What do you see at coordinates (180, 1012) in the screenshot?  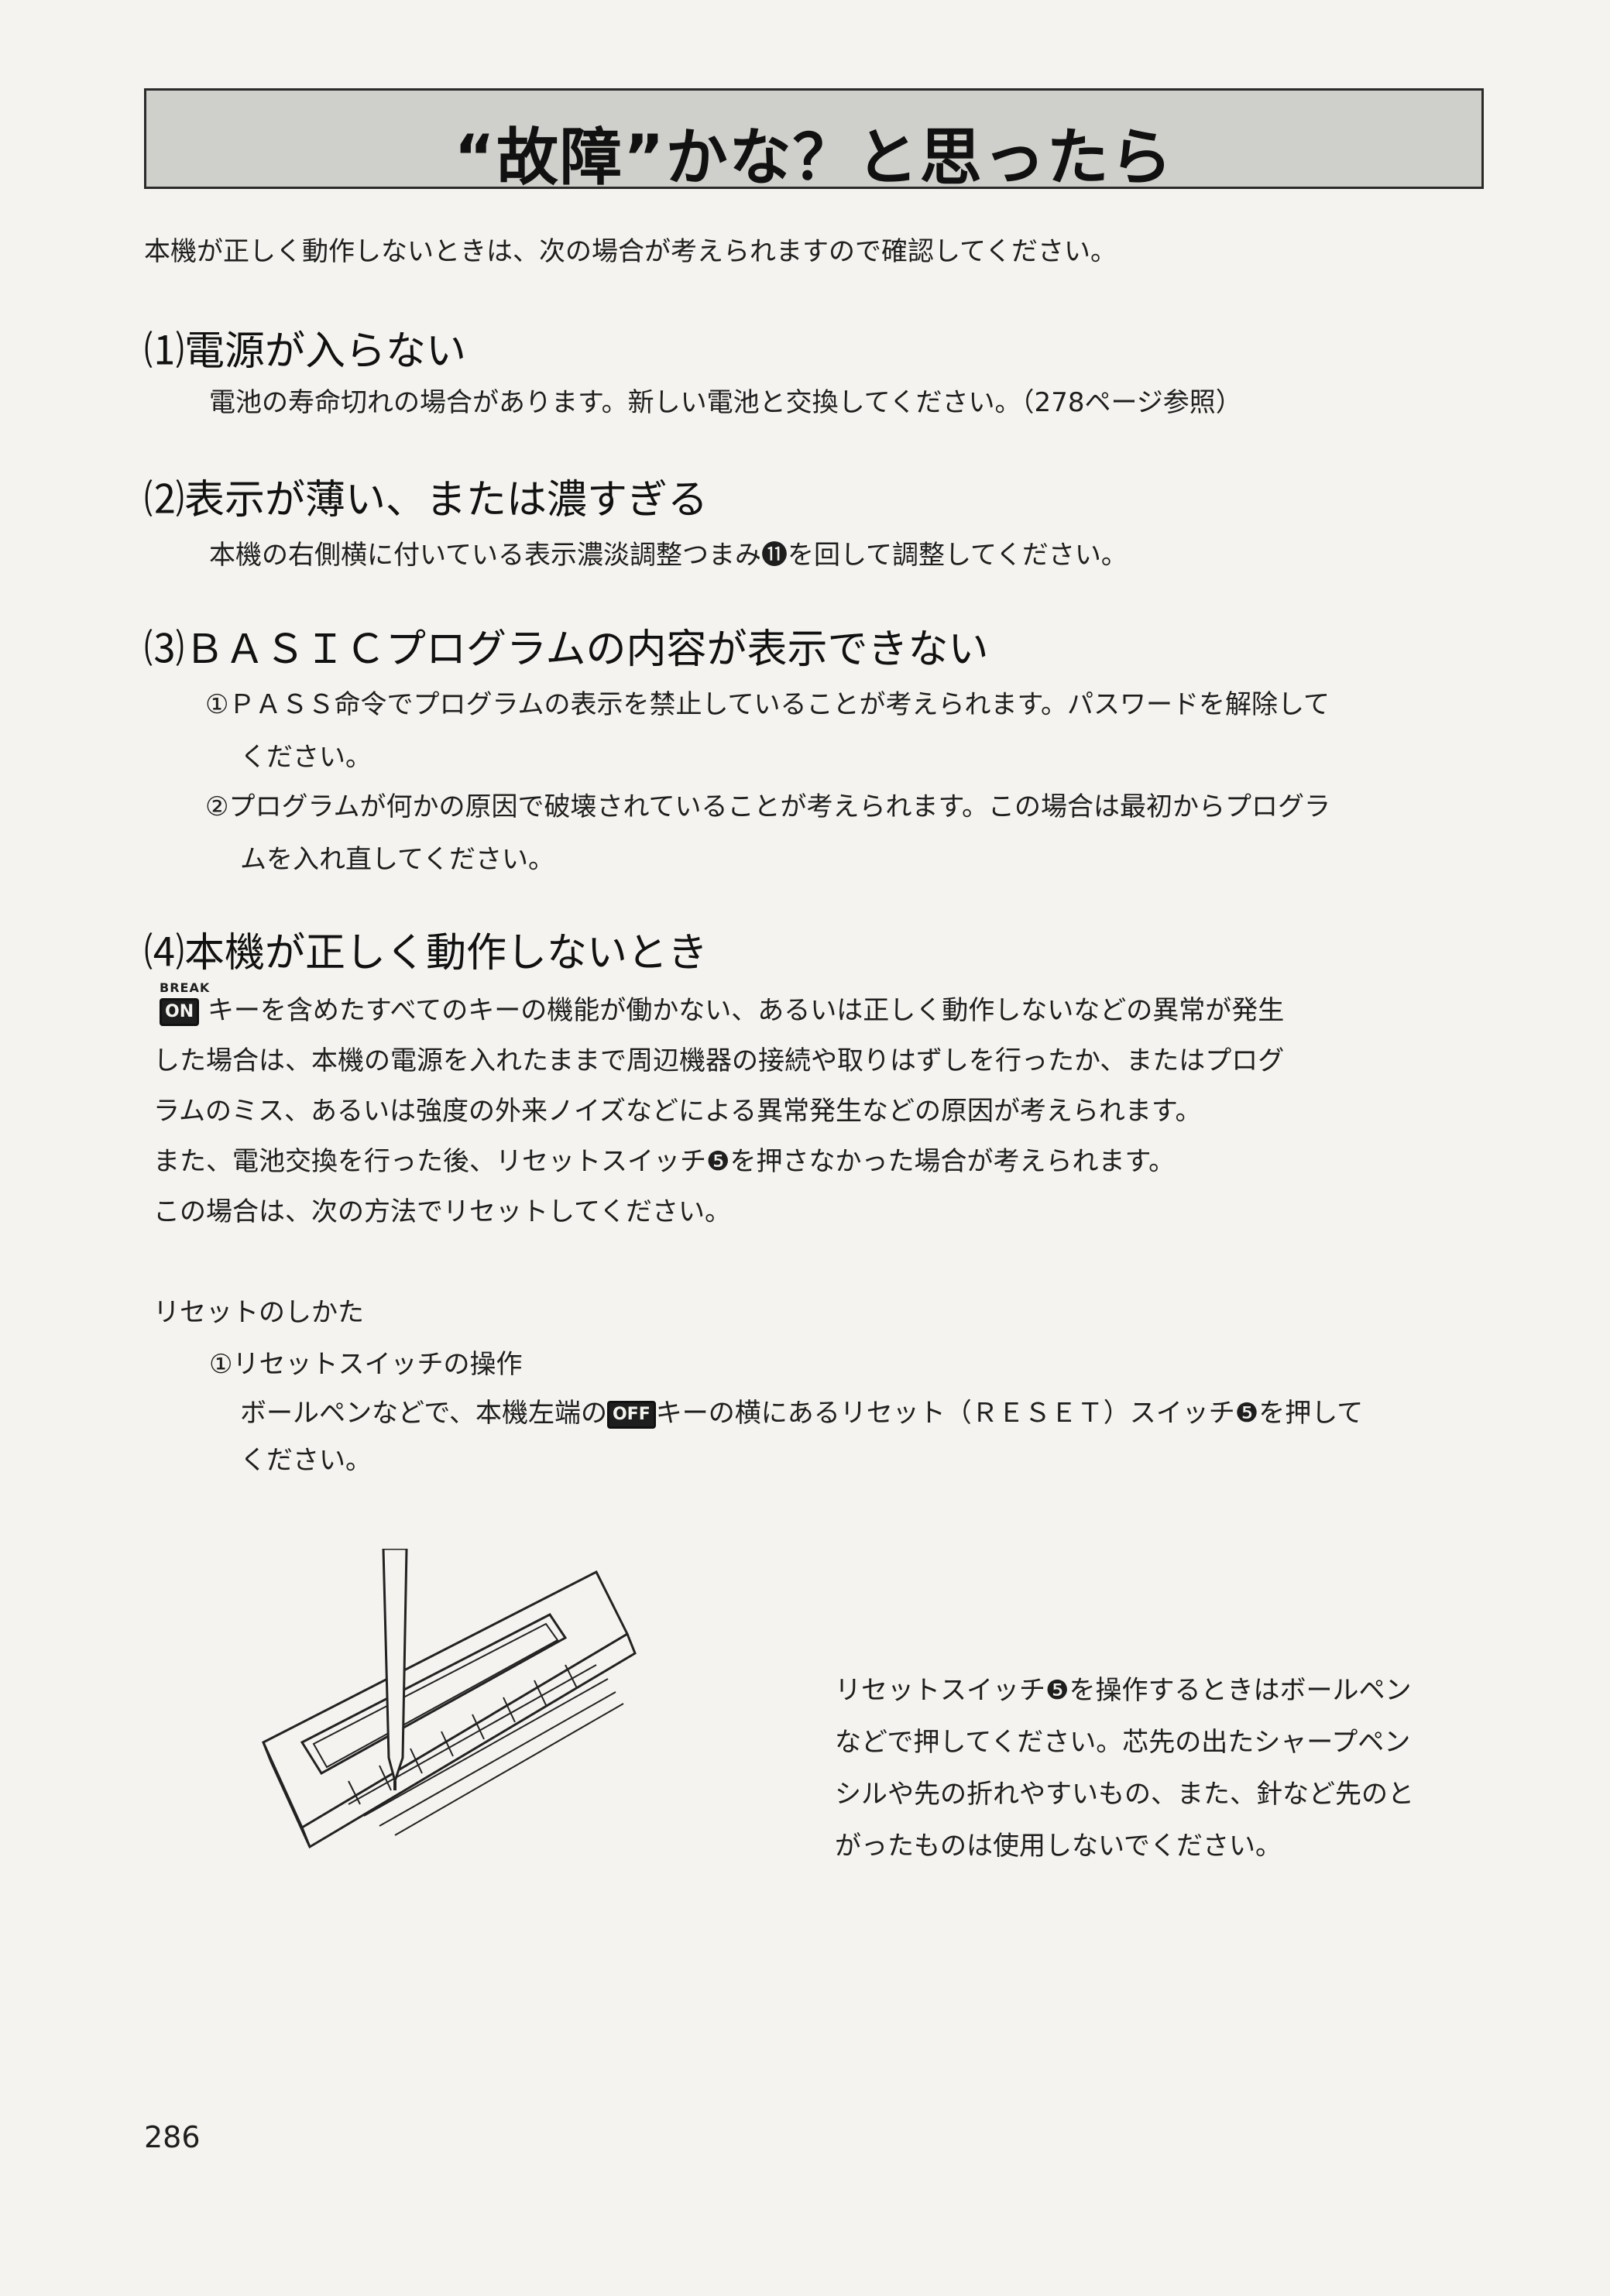 I see `on-key-icon: ON` at bounding box center [180, 1012].